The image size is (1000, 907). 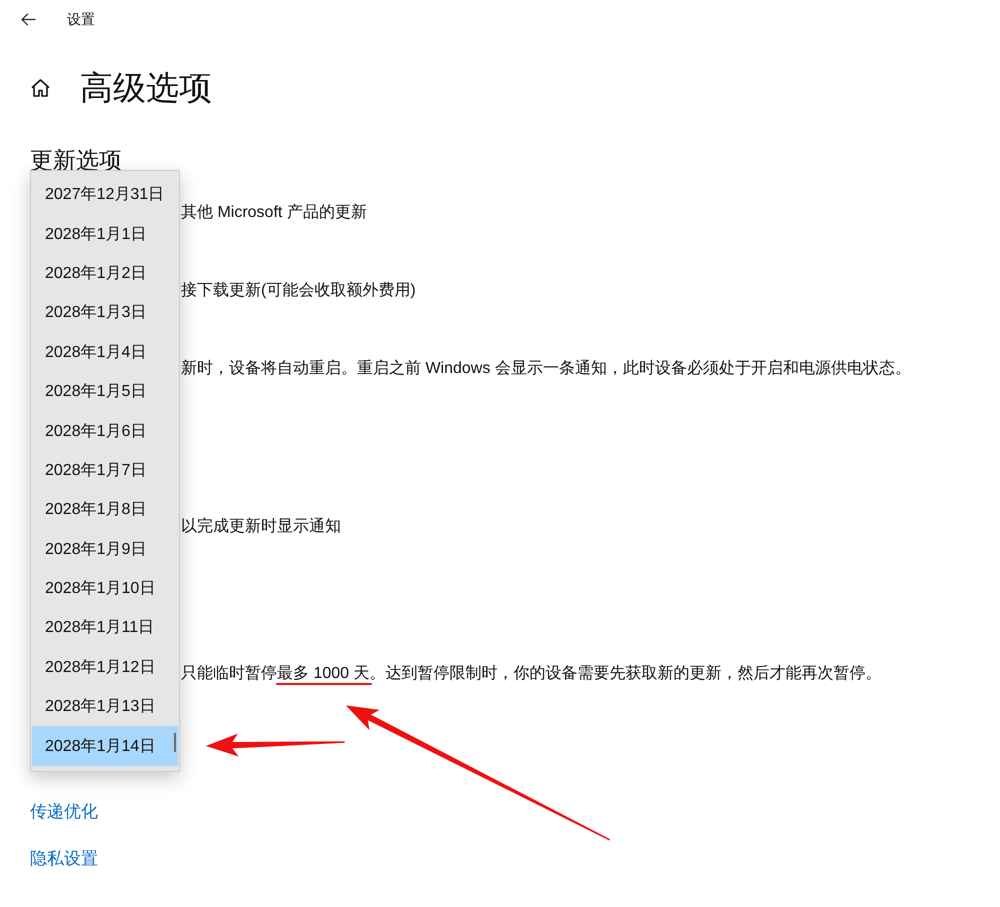 What do you see at coordinates (105, 431) in the screenshot?
I see `date-option: 2028年1月6日` at bounding box center [105, 431].